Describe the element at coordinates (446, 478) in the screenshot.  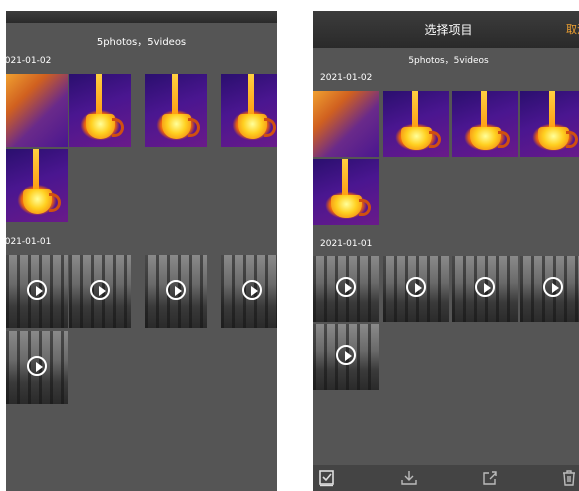
I see `bottom-toolbar` at that location.